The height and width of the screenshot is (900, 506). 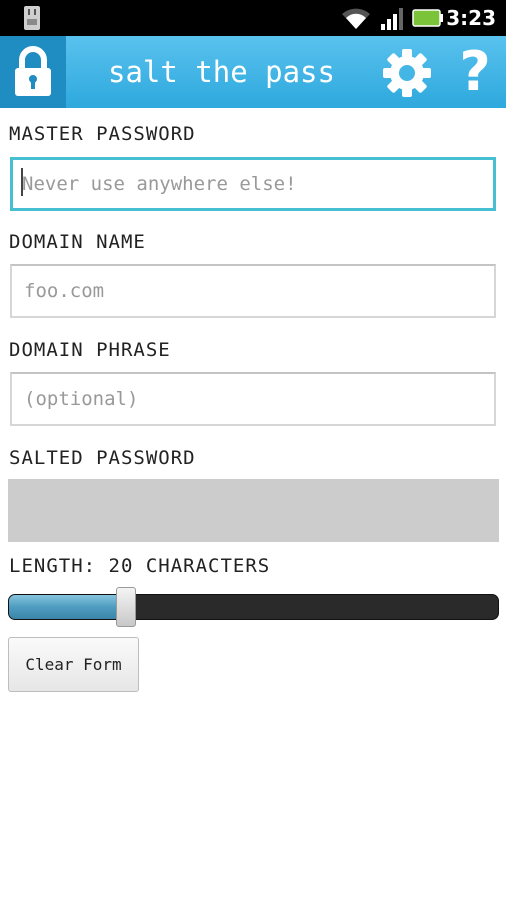 What do you see at coordinates (356, 18) in the screenshot?
I see `wifi-icon` at bounding box center [356, 18].